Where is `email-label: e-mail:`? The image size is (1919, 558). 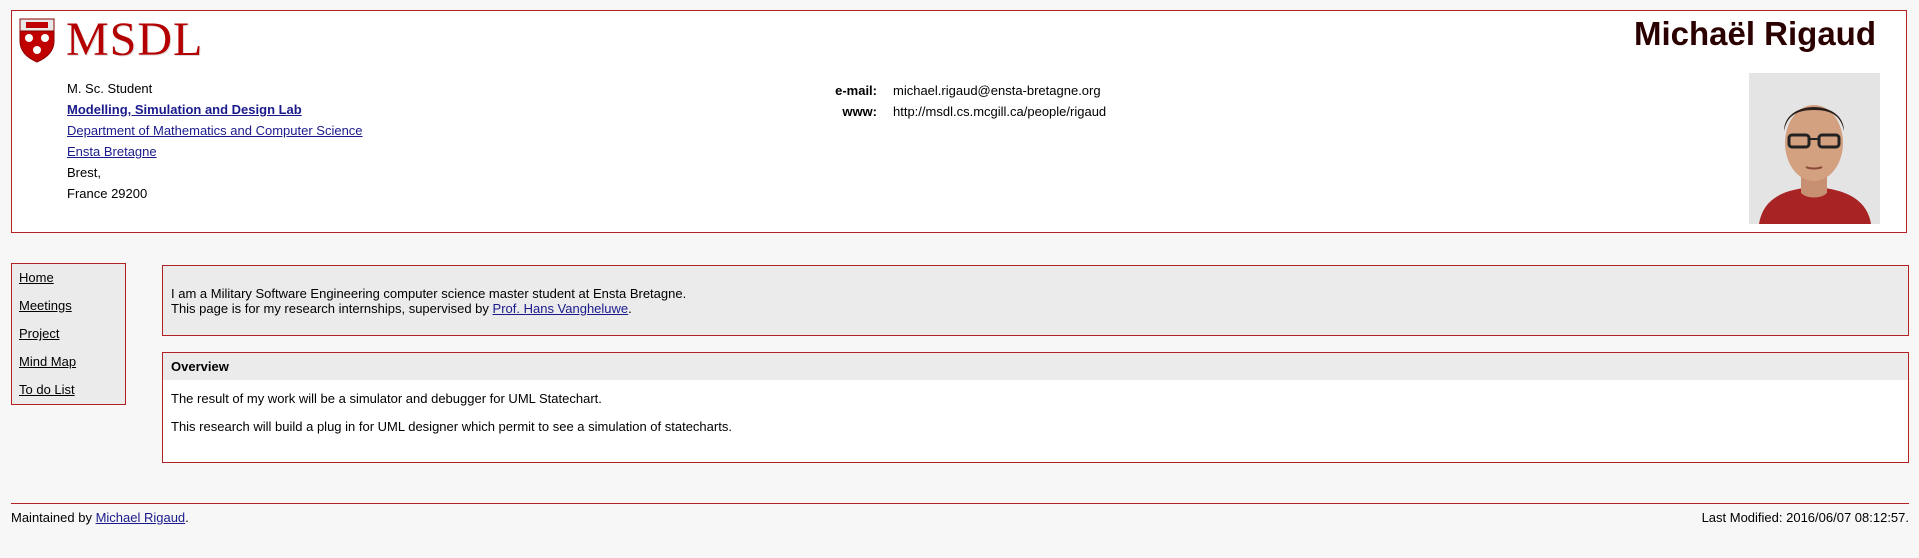 email-label: e-mail: is located at coordinates (856, 90).